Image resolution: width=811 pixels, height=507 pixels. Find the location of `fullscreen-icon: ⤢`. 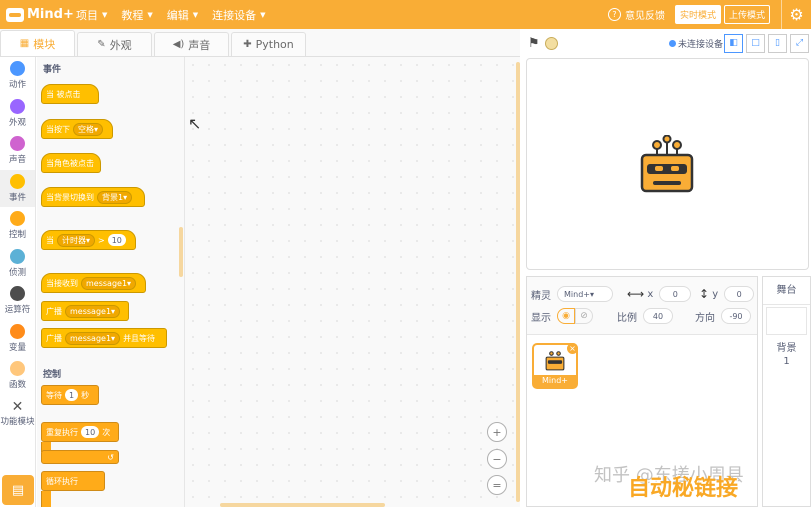

fullscreen-icon: ⤢ is located at coordinates (799, 43).